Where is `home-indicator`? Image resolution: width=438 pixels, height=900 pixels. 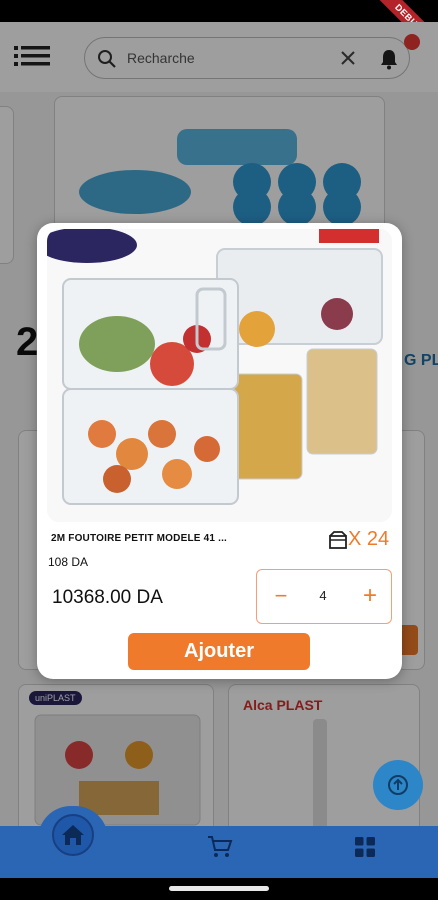 home-indicator is located at coordinates (219, 888).